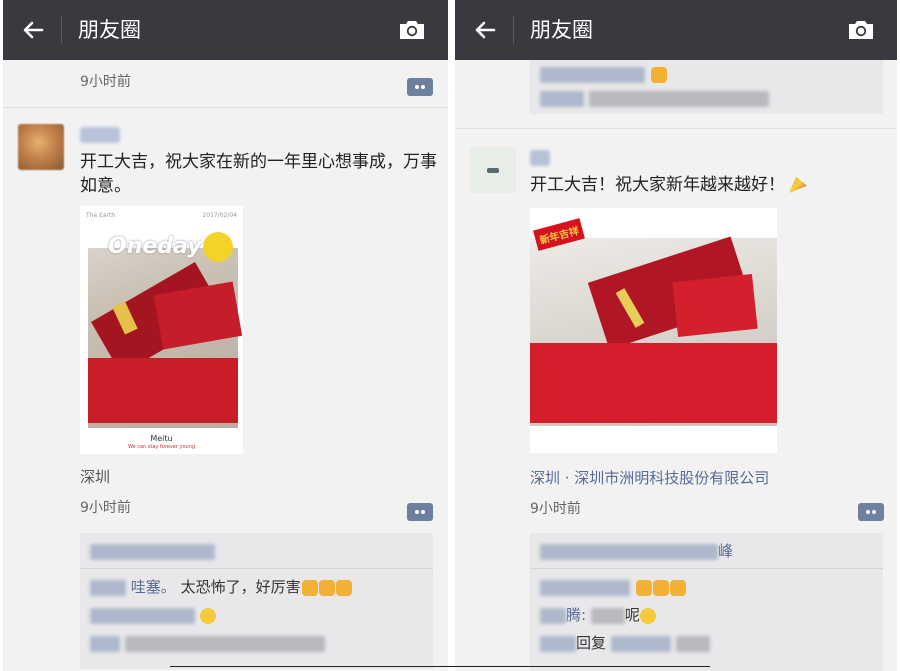 The height and width of the screenshot is (671, 900). What do you see at coordinates (161, 438) in the screenshot?
I see `photo-footer: Meitu` at bounding box center [161, 438].